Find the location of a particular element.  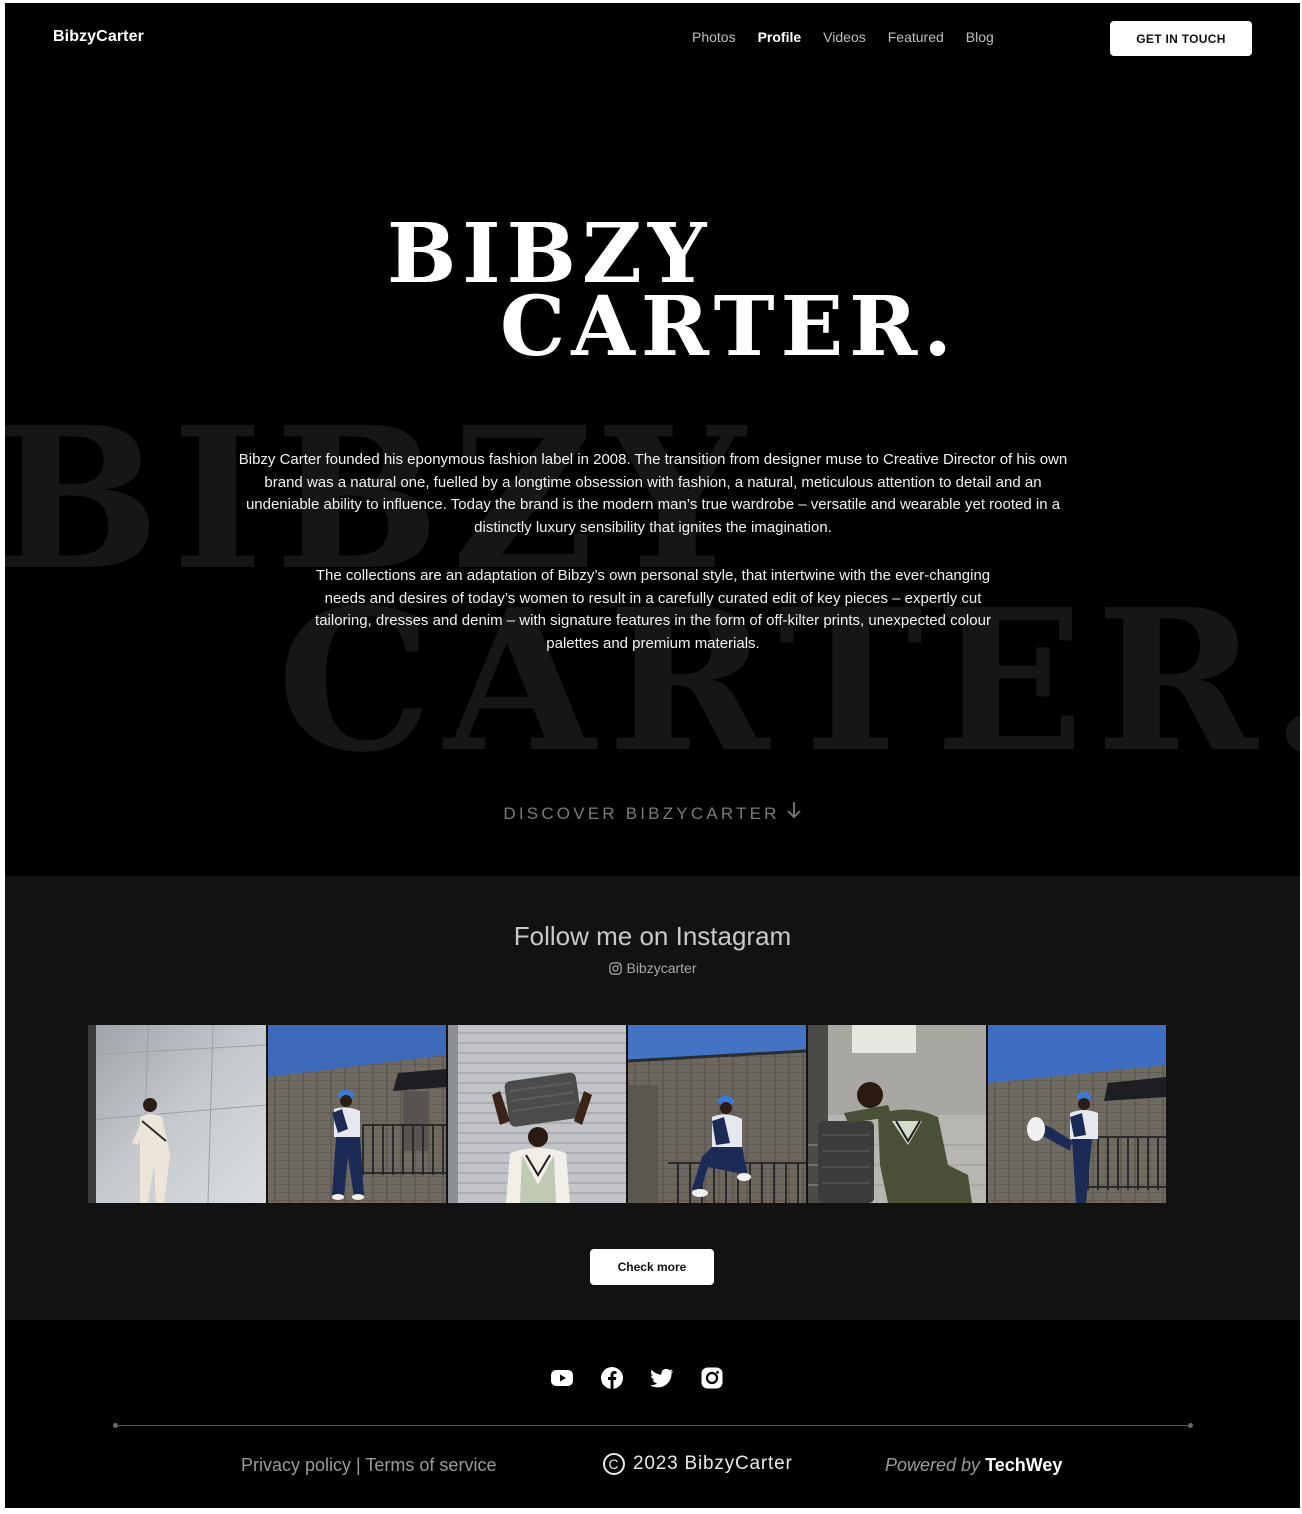

hero-title-line2: CARTER. is located at coordinates (729, 327).